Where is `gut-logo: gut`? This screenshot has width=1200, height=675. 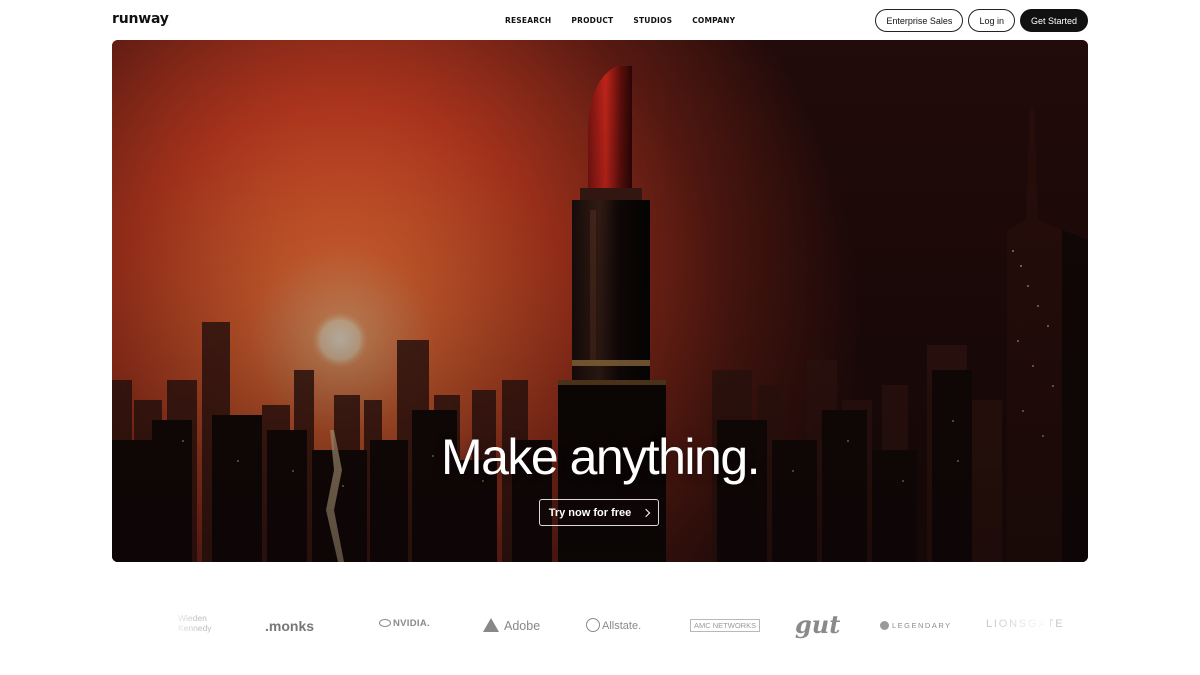
gut-logo: gut is located at coordinates (818, 624).